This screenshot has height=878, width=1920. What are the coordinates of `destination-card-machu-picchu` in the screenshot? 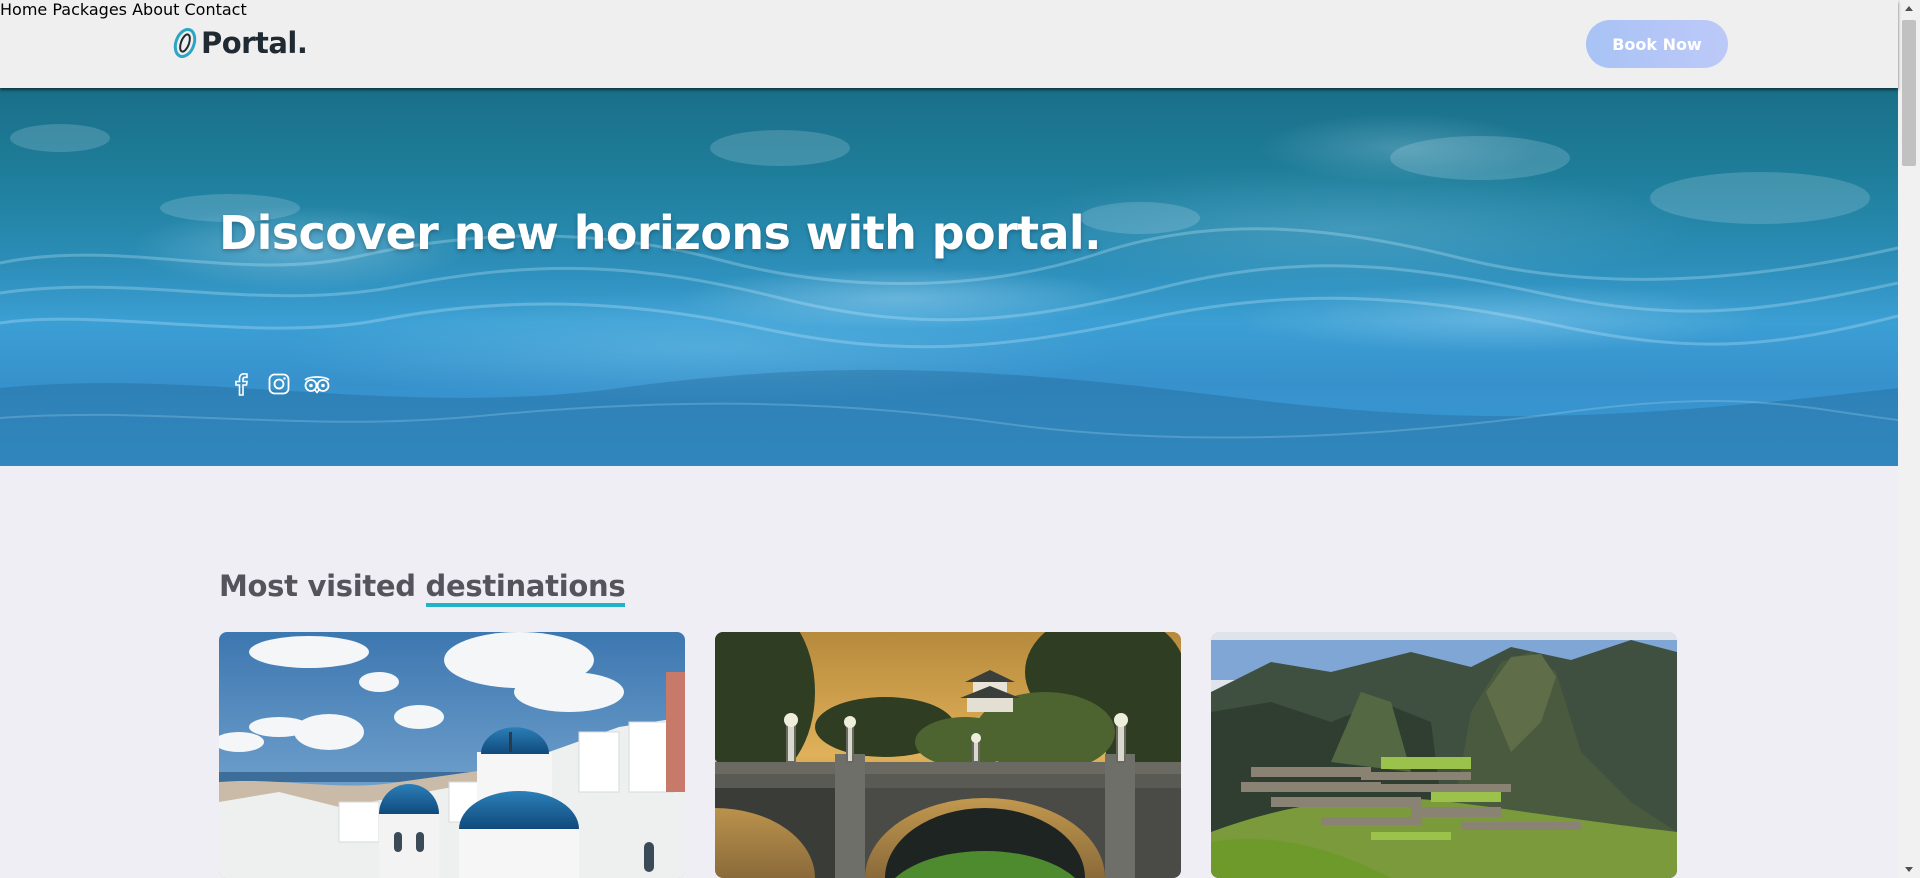 It's located at (1444, 755).